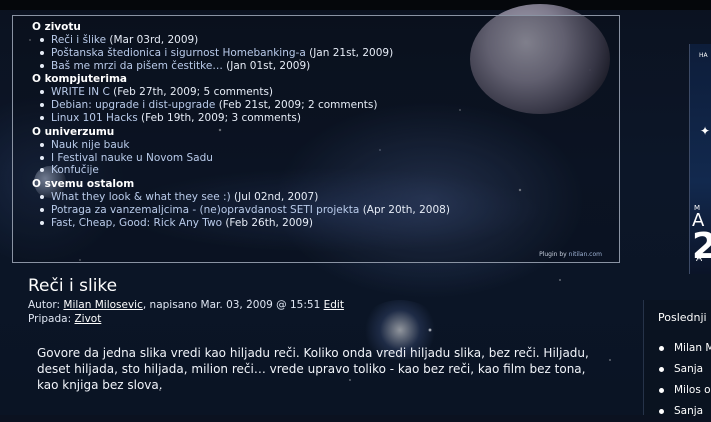  I want to click on post-date-info: (Mar 03rd, 2009), so click(152, 40).